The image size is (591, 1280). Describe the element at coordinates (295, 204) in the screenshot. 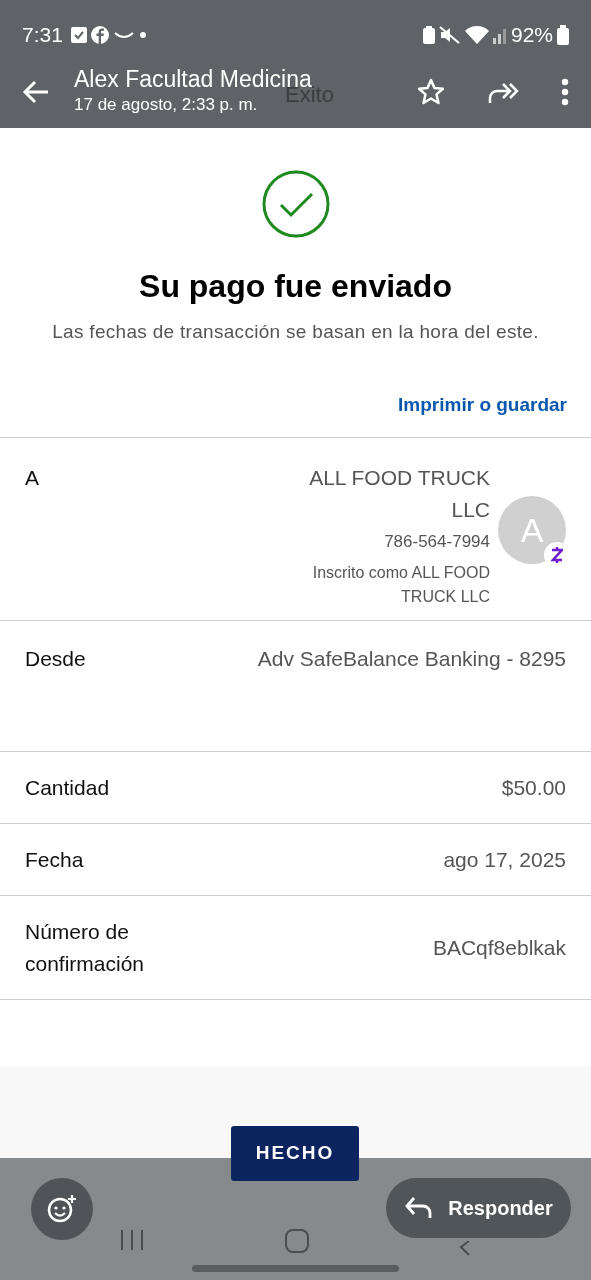

I see `checkmark-circle-icon` at that location.